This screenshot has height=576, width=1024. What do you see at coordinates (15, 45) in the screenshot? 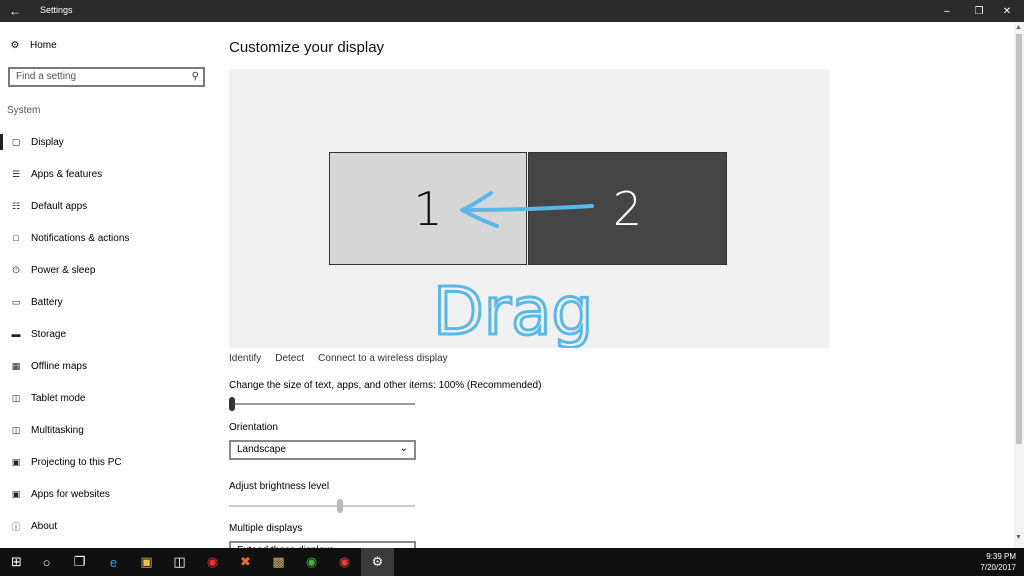
I see `gear-icon: ⚙` at bounding box center [15, 45].